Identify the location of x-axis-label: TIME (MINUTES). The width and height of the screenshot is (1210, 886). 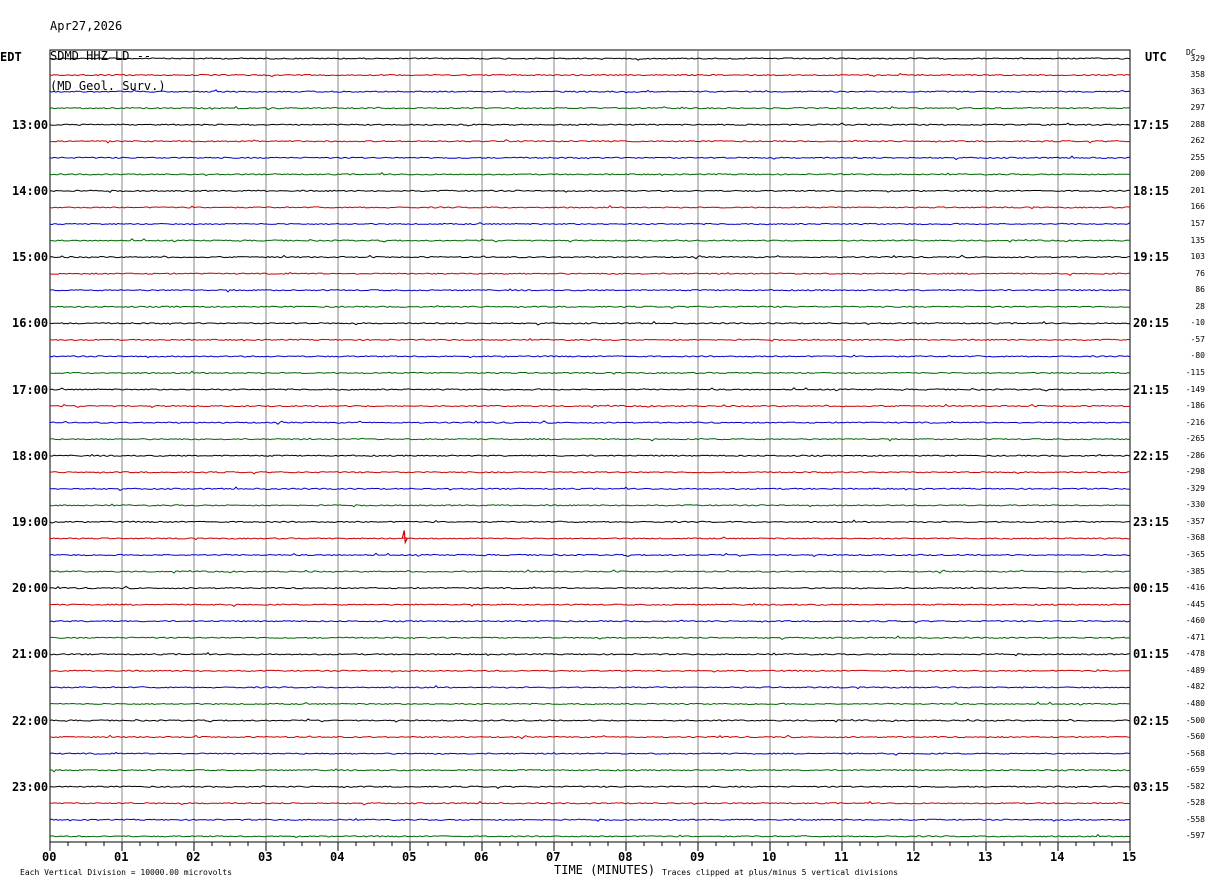
(605, 870).